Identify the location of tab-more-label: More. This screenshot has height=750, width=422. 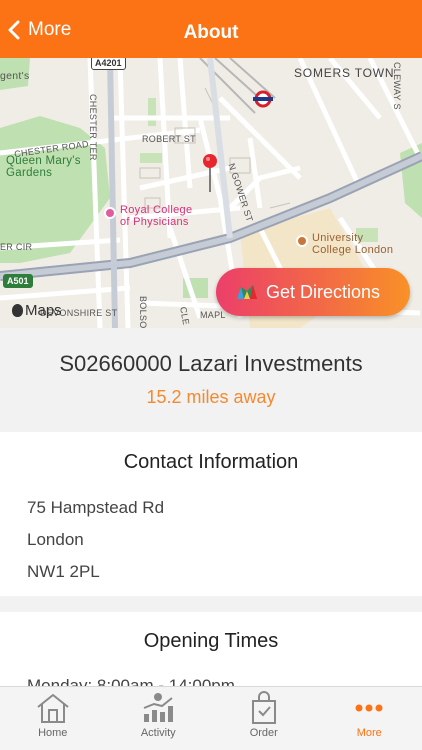
(369, 733).